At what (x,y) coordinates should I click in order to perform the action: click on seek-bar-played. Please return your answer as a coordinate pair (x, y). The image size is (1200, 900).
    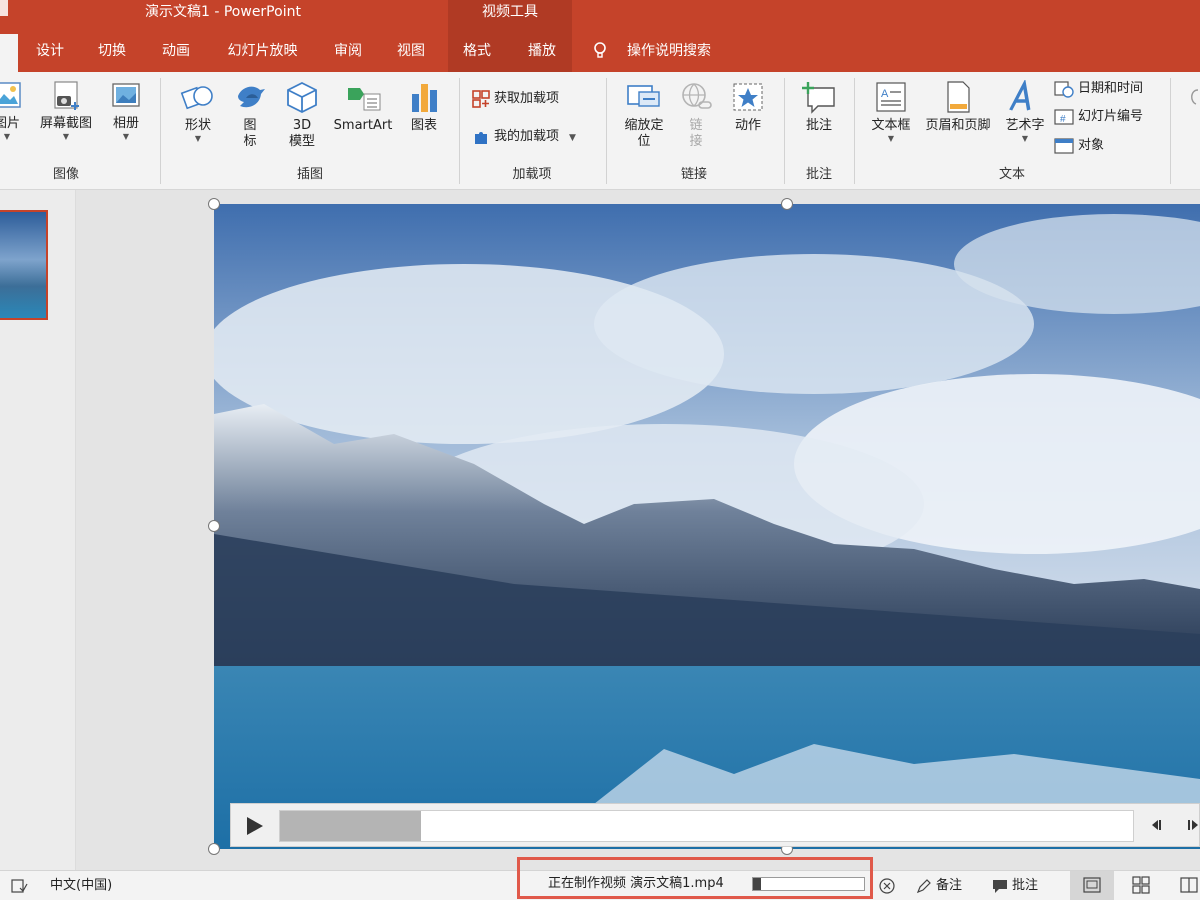
    Looking at the image, I should click on (350, 826).